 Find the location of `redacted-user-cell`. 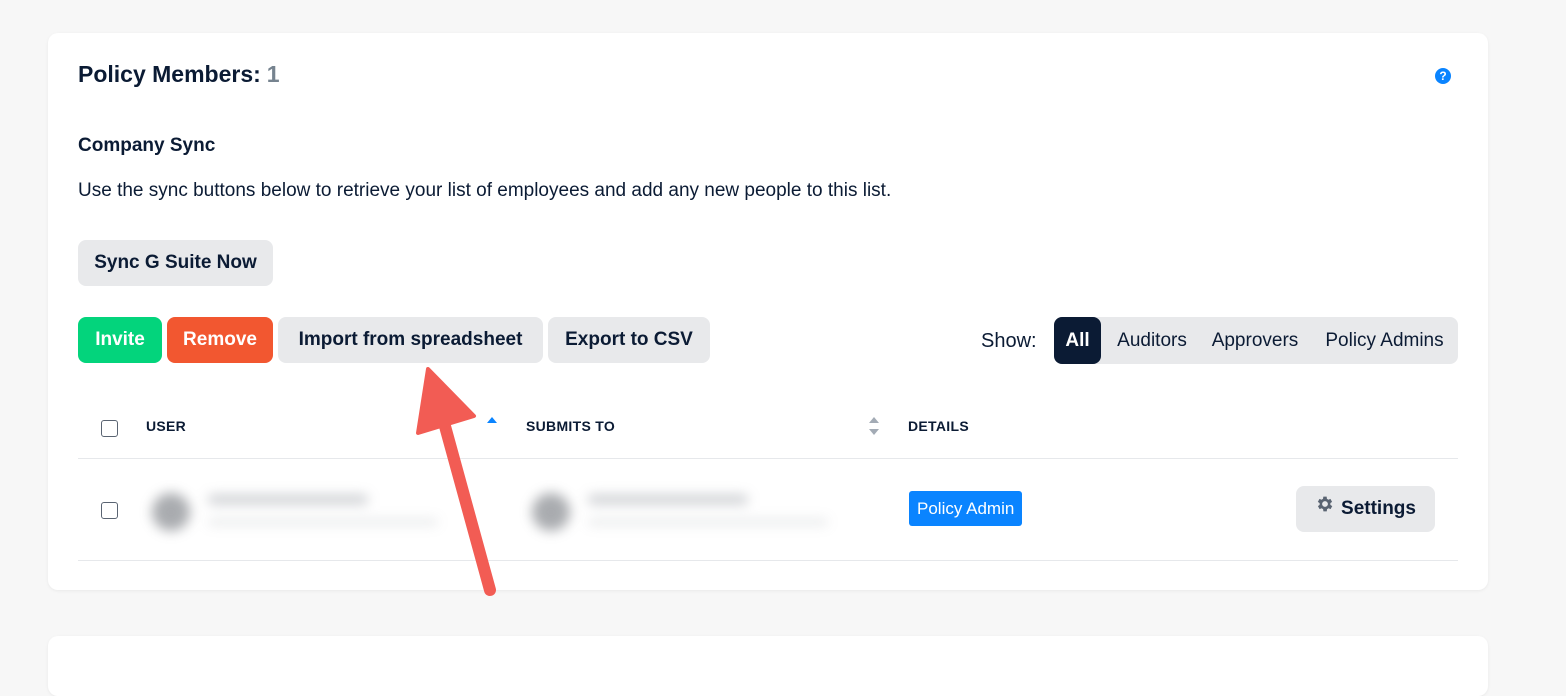

redacted-user-cell is located at coordinates (298, 513).